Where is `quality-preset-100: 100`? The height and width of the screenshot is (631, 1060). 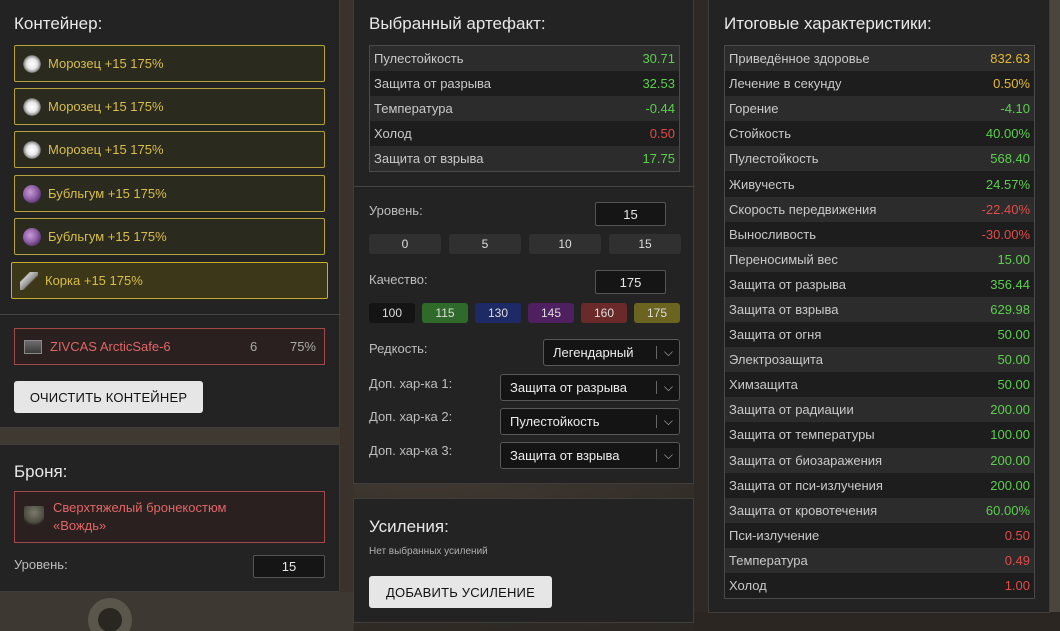 quality-preset-100: 100 is located at coordinates (392, 313).